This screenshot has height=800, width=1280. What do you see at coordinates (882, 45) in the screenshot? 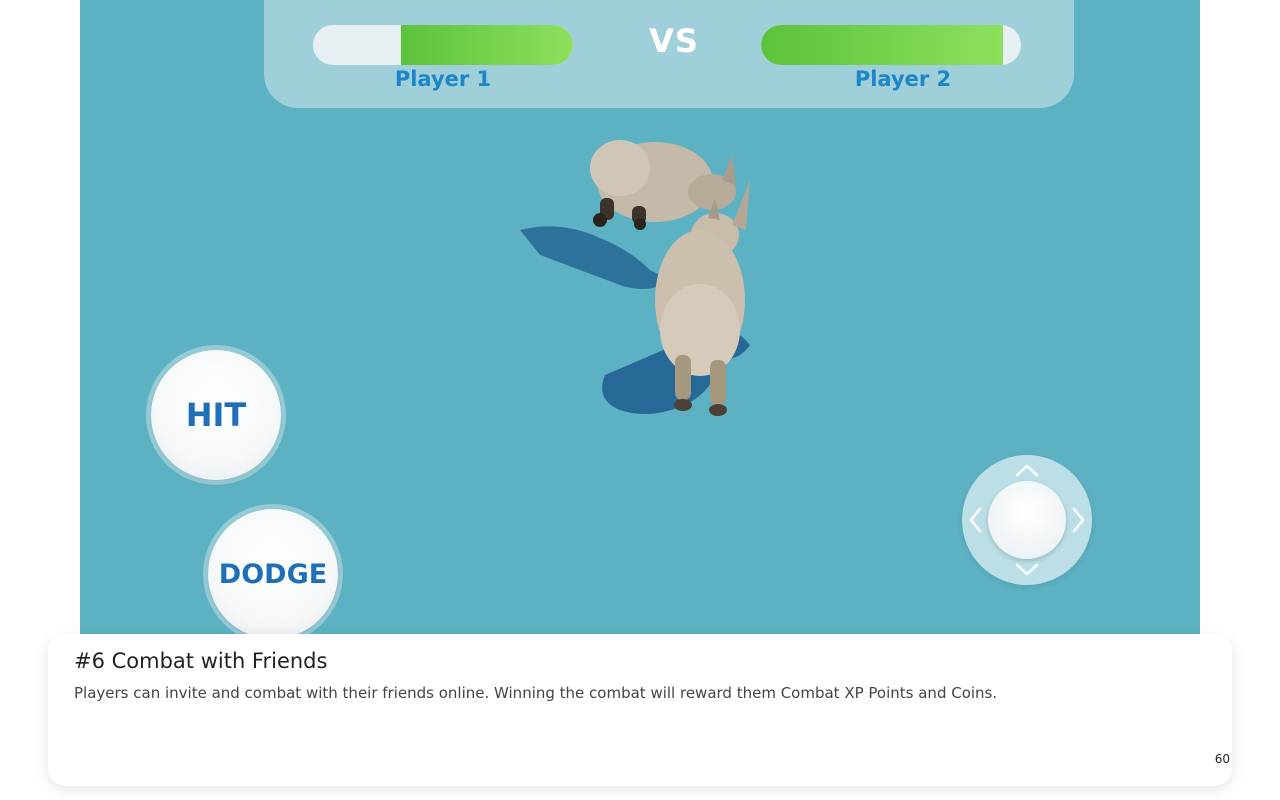
I see `player2-health-fill` at bounding box center [882, 45].